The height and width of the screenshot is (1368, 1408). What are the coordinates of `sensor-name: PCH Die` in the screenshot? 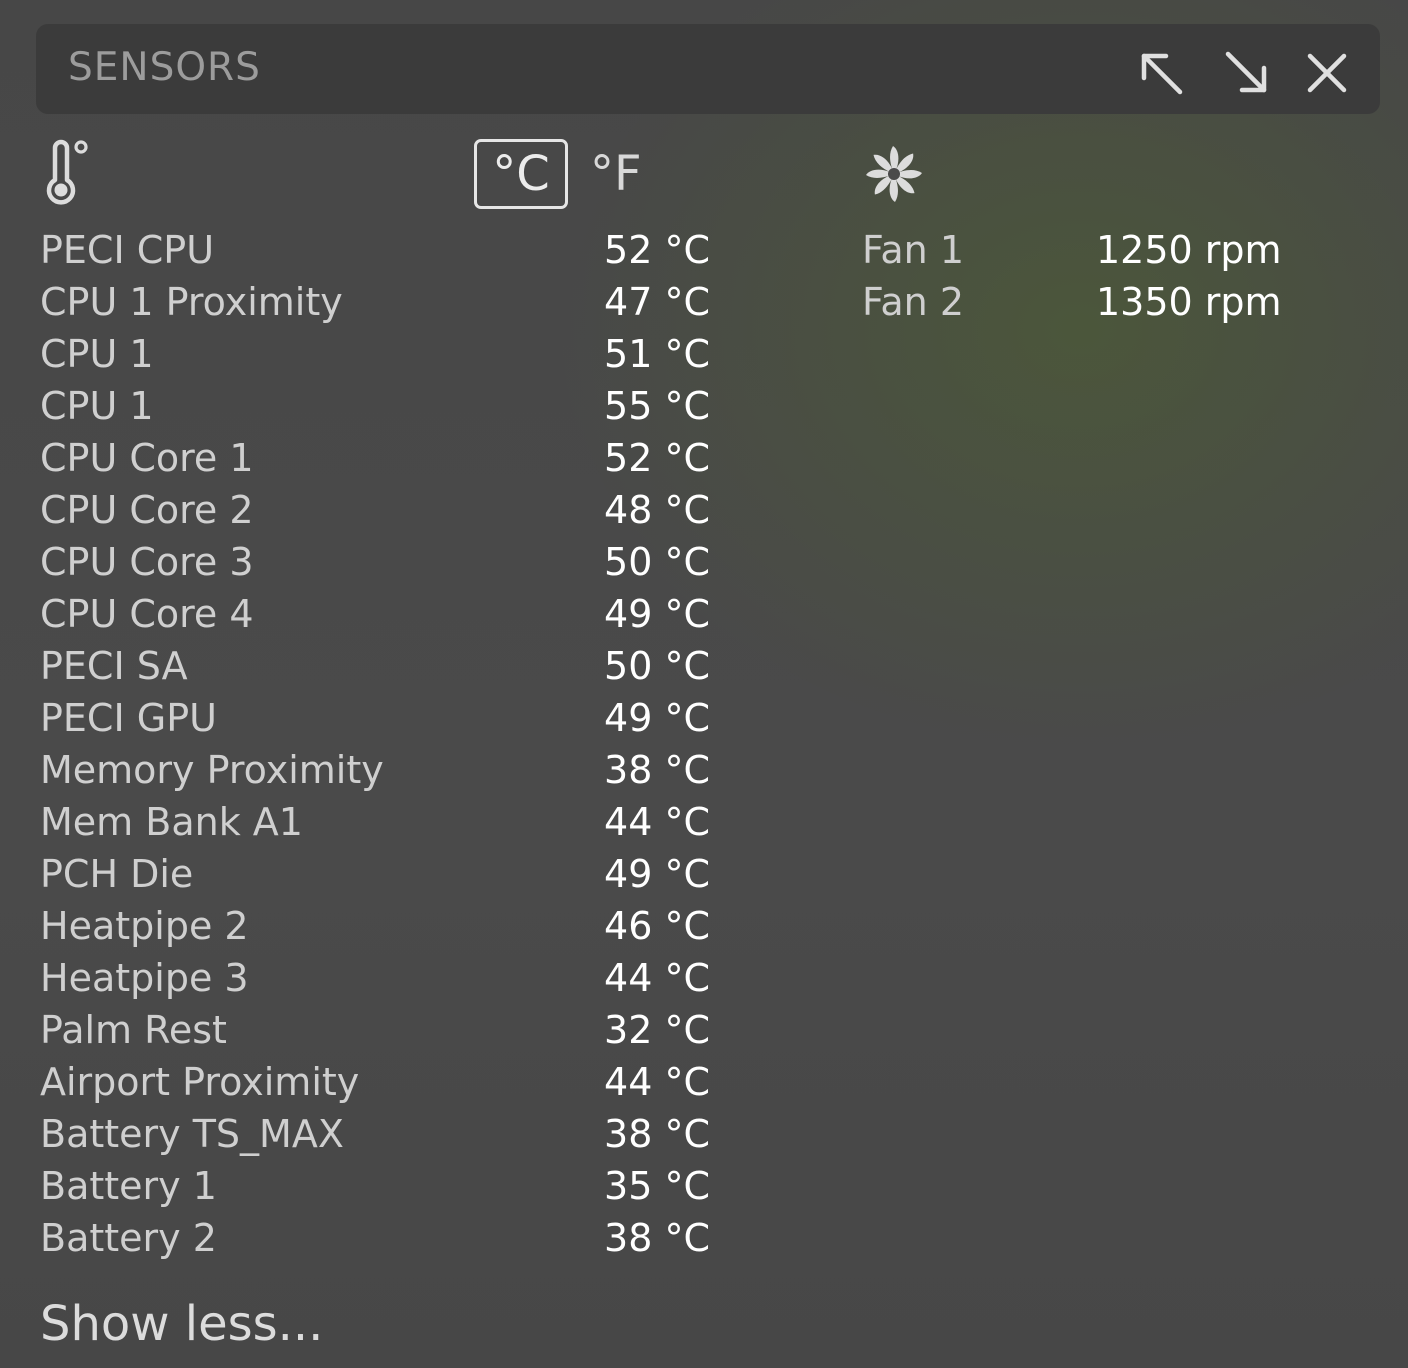 It's located at (117, 874).